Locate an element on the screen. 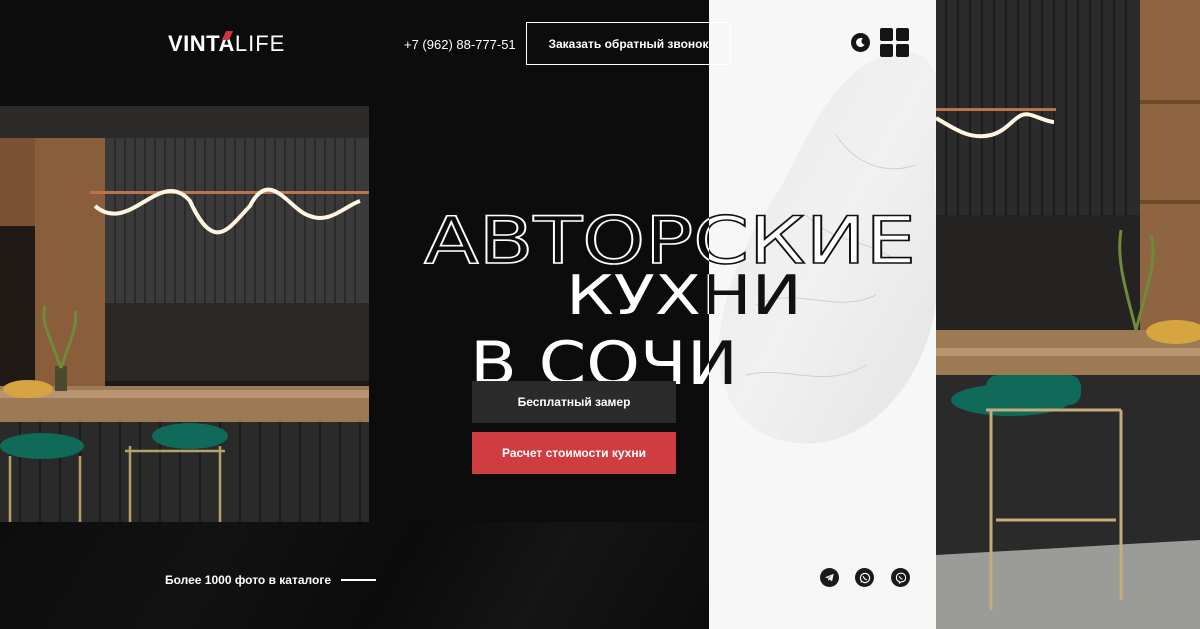 This screenshot has height=629, width=1200. catalog-link-label: Более 1000 фото в каталоге is located at coordinates (248, 580).